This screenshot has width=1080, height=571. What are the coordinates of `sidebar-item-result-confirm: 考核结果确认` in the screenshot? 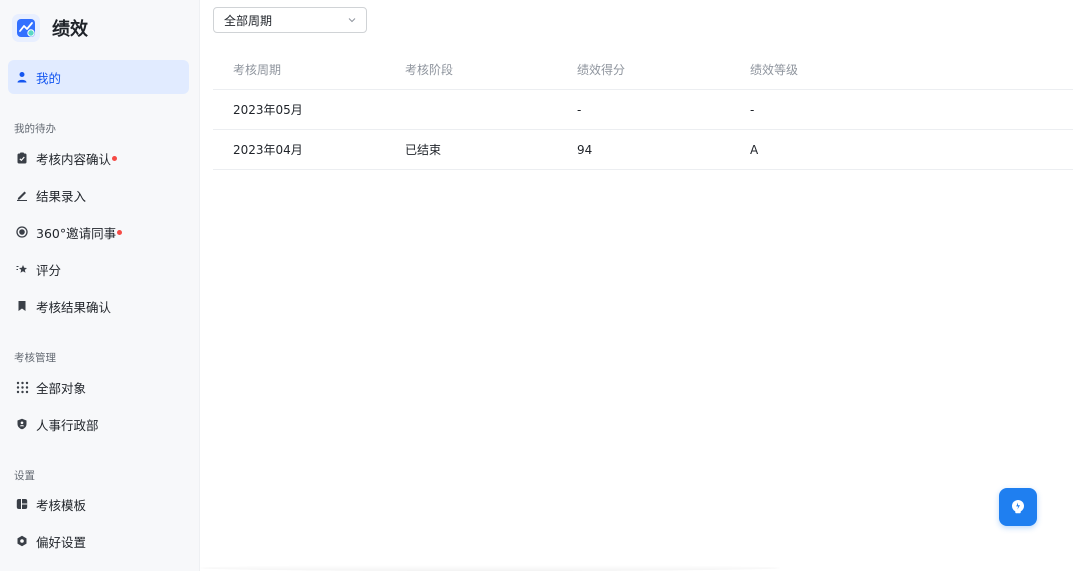 It's located at (98, 306).